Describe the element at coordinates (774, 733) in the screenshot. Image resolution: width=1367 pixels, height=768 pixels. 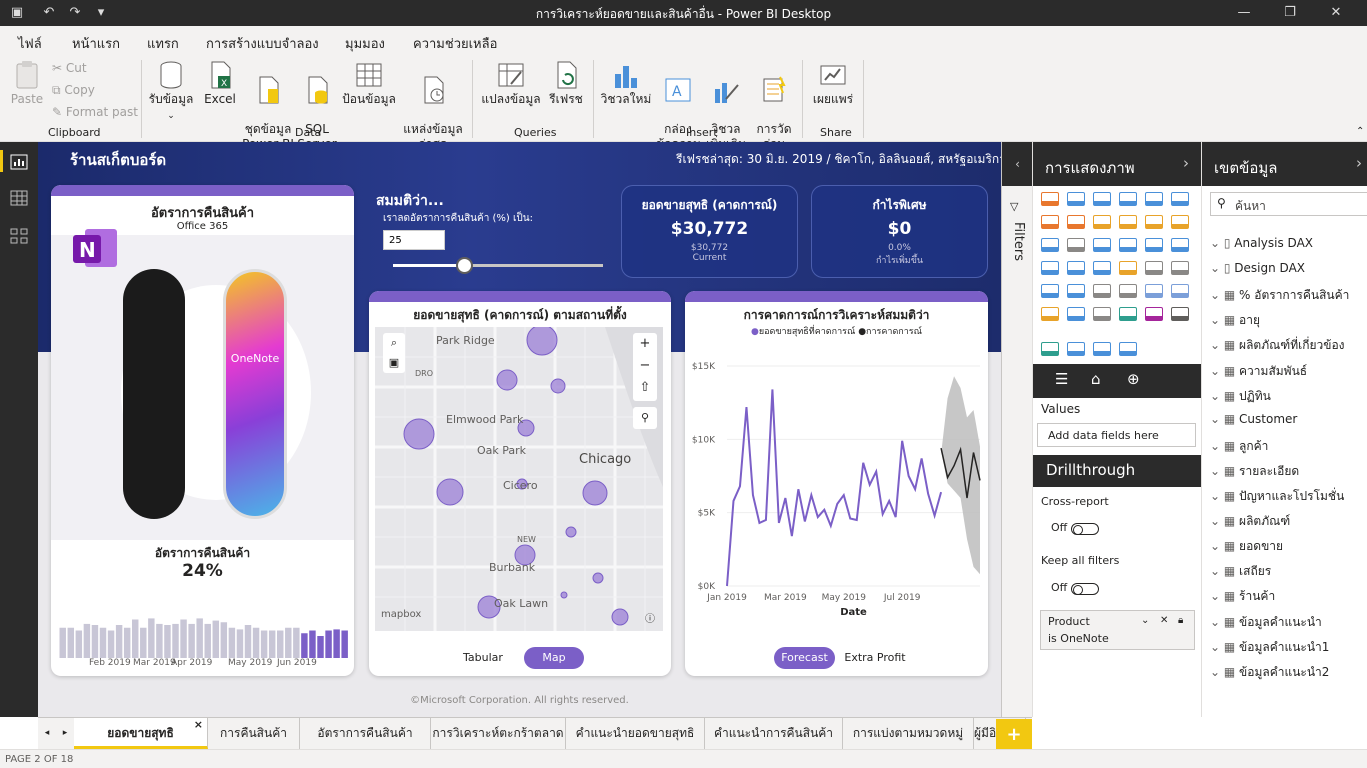
I see `page-tab: คำแนะนำการคืนสินค้า` at that location.